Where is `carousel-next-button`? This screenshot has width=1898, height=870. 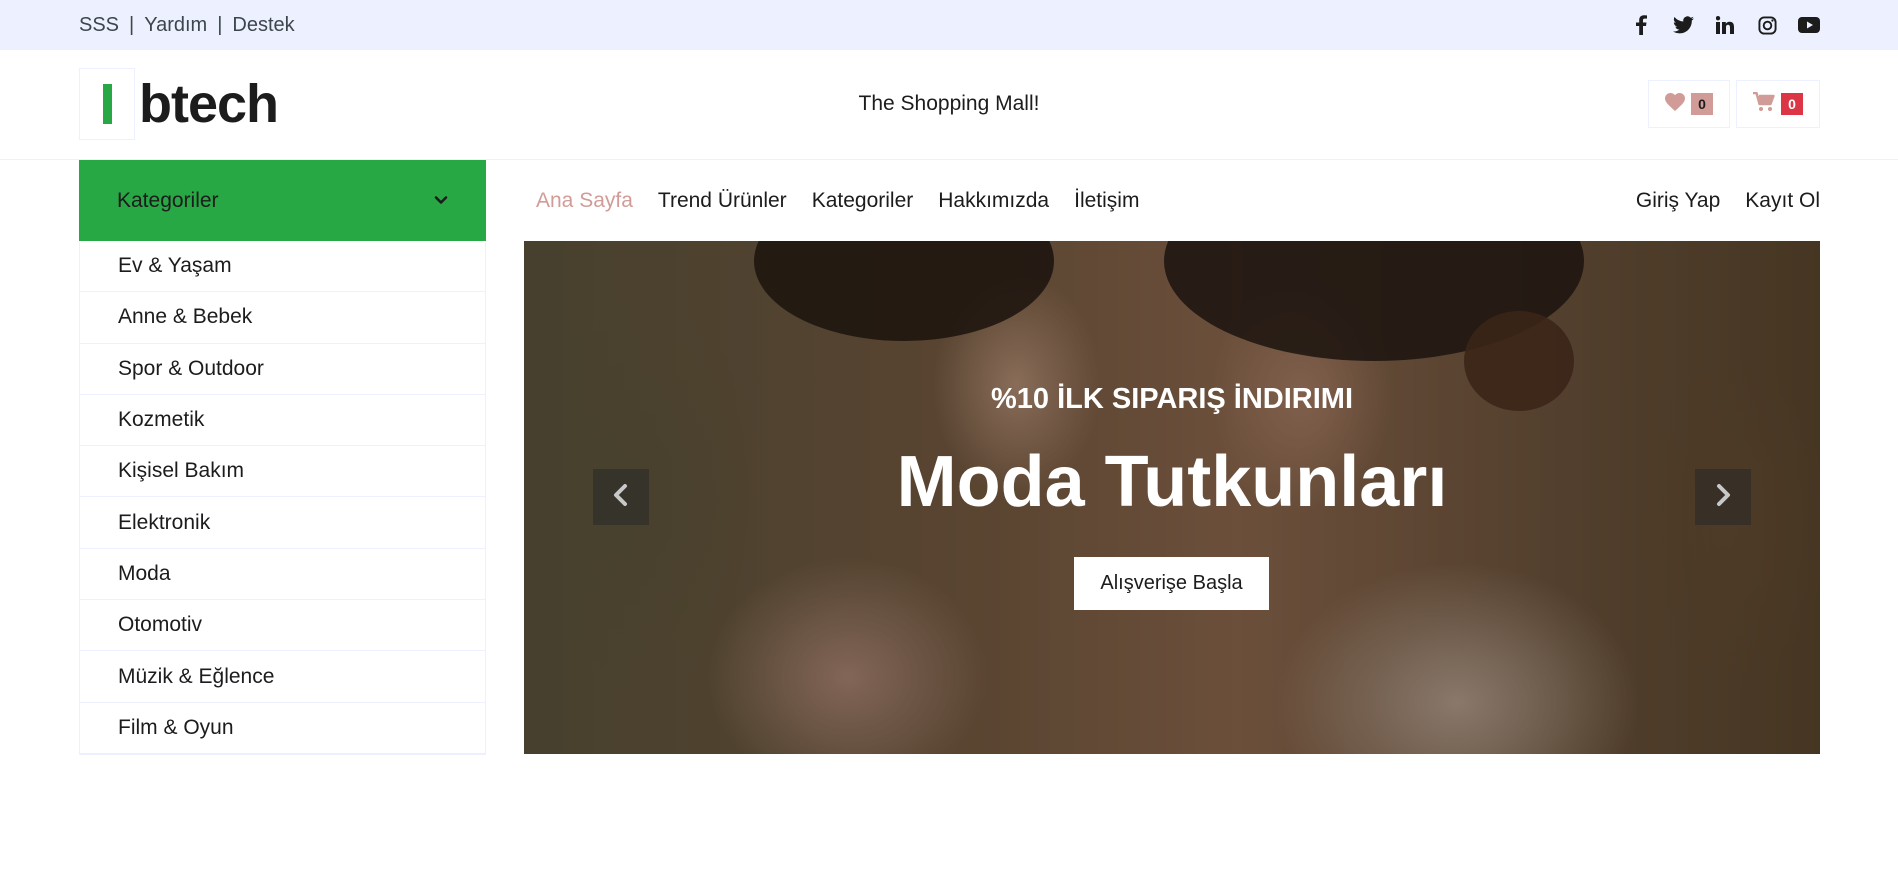
carousel-next-button is located at coordinates (1723, 497).